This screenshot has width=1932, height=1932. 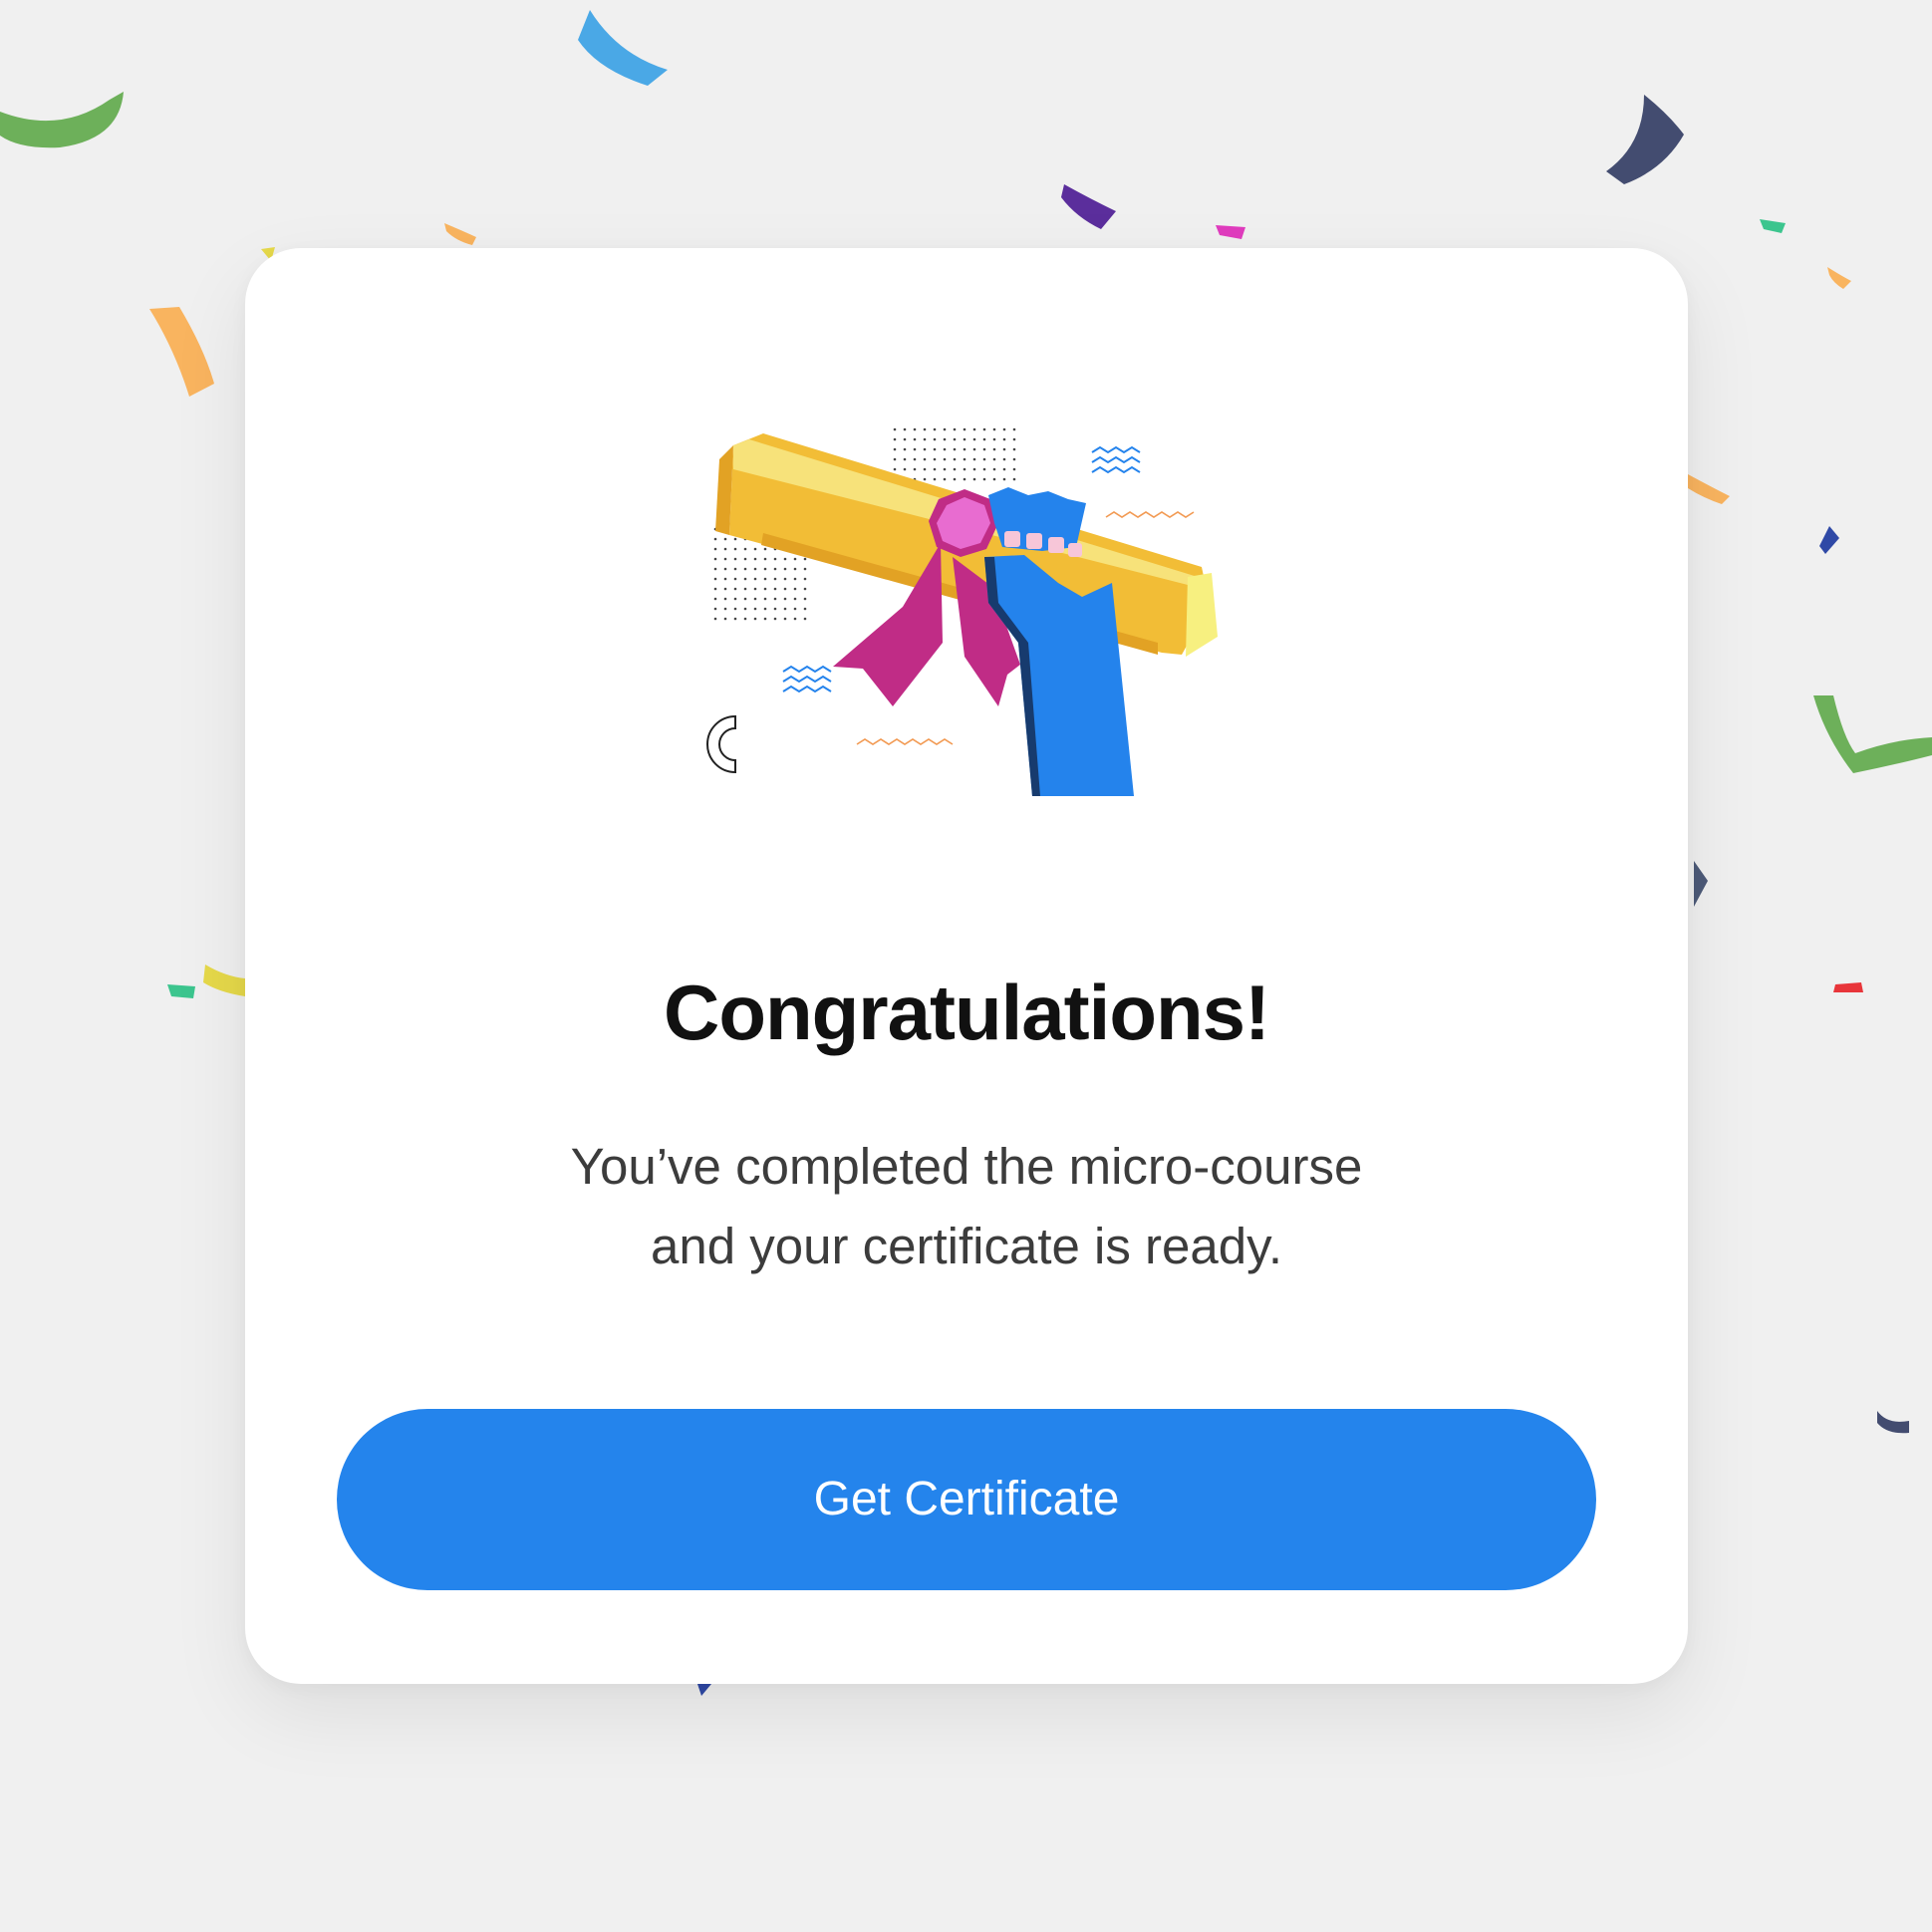 I want to click on get-certificate-button: Get Certificate, so click(x=966, y=1499).